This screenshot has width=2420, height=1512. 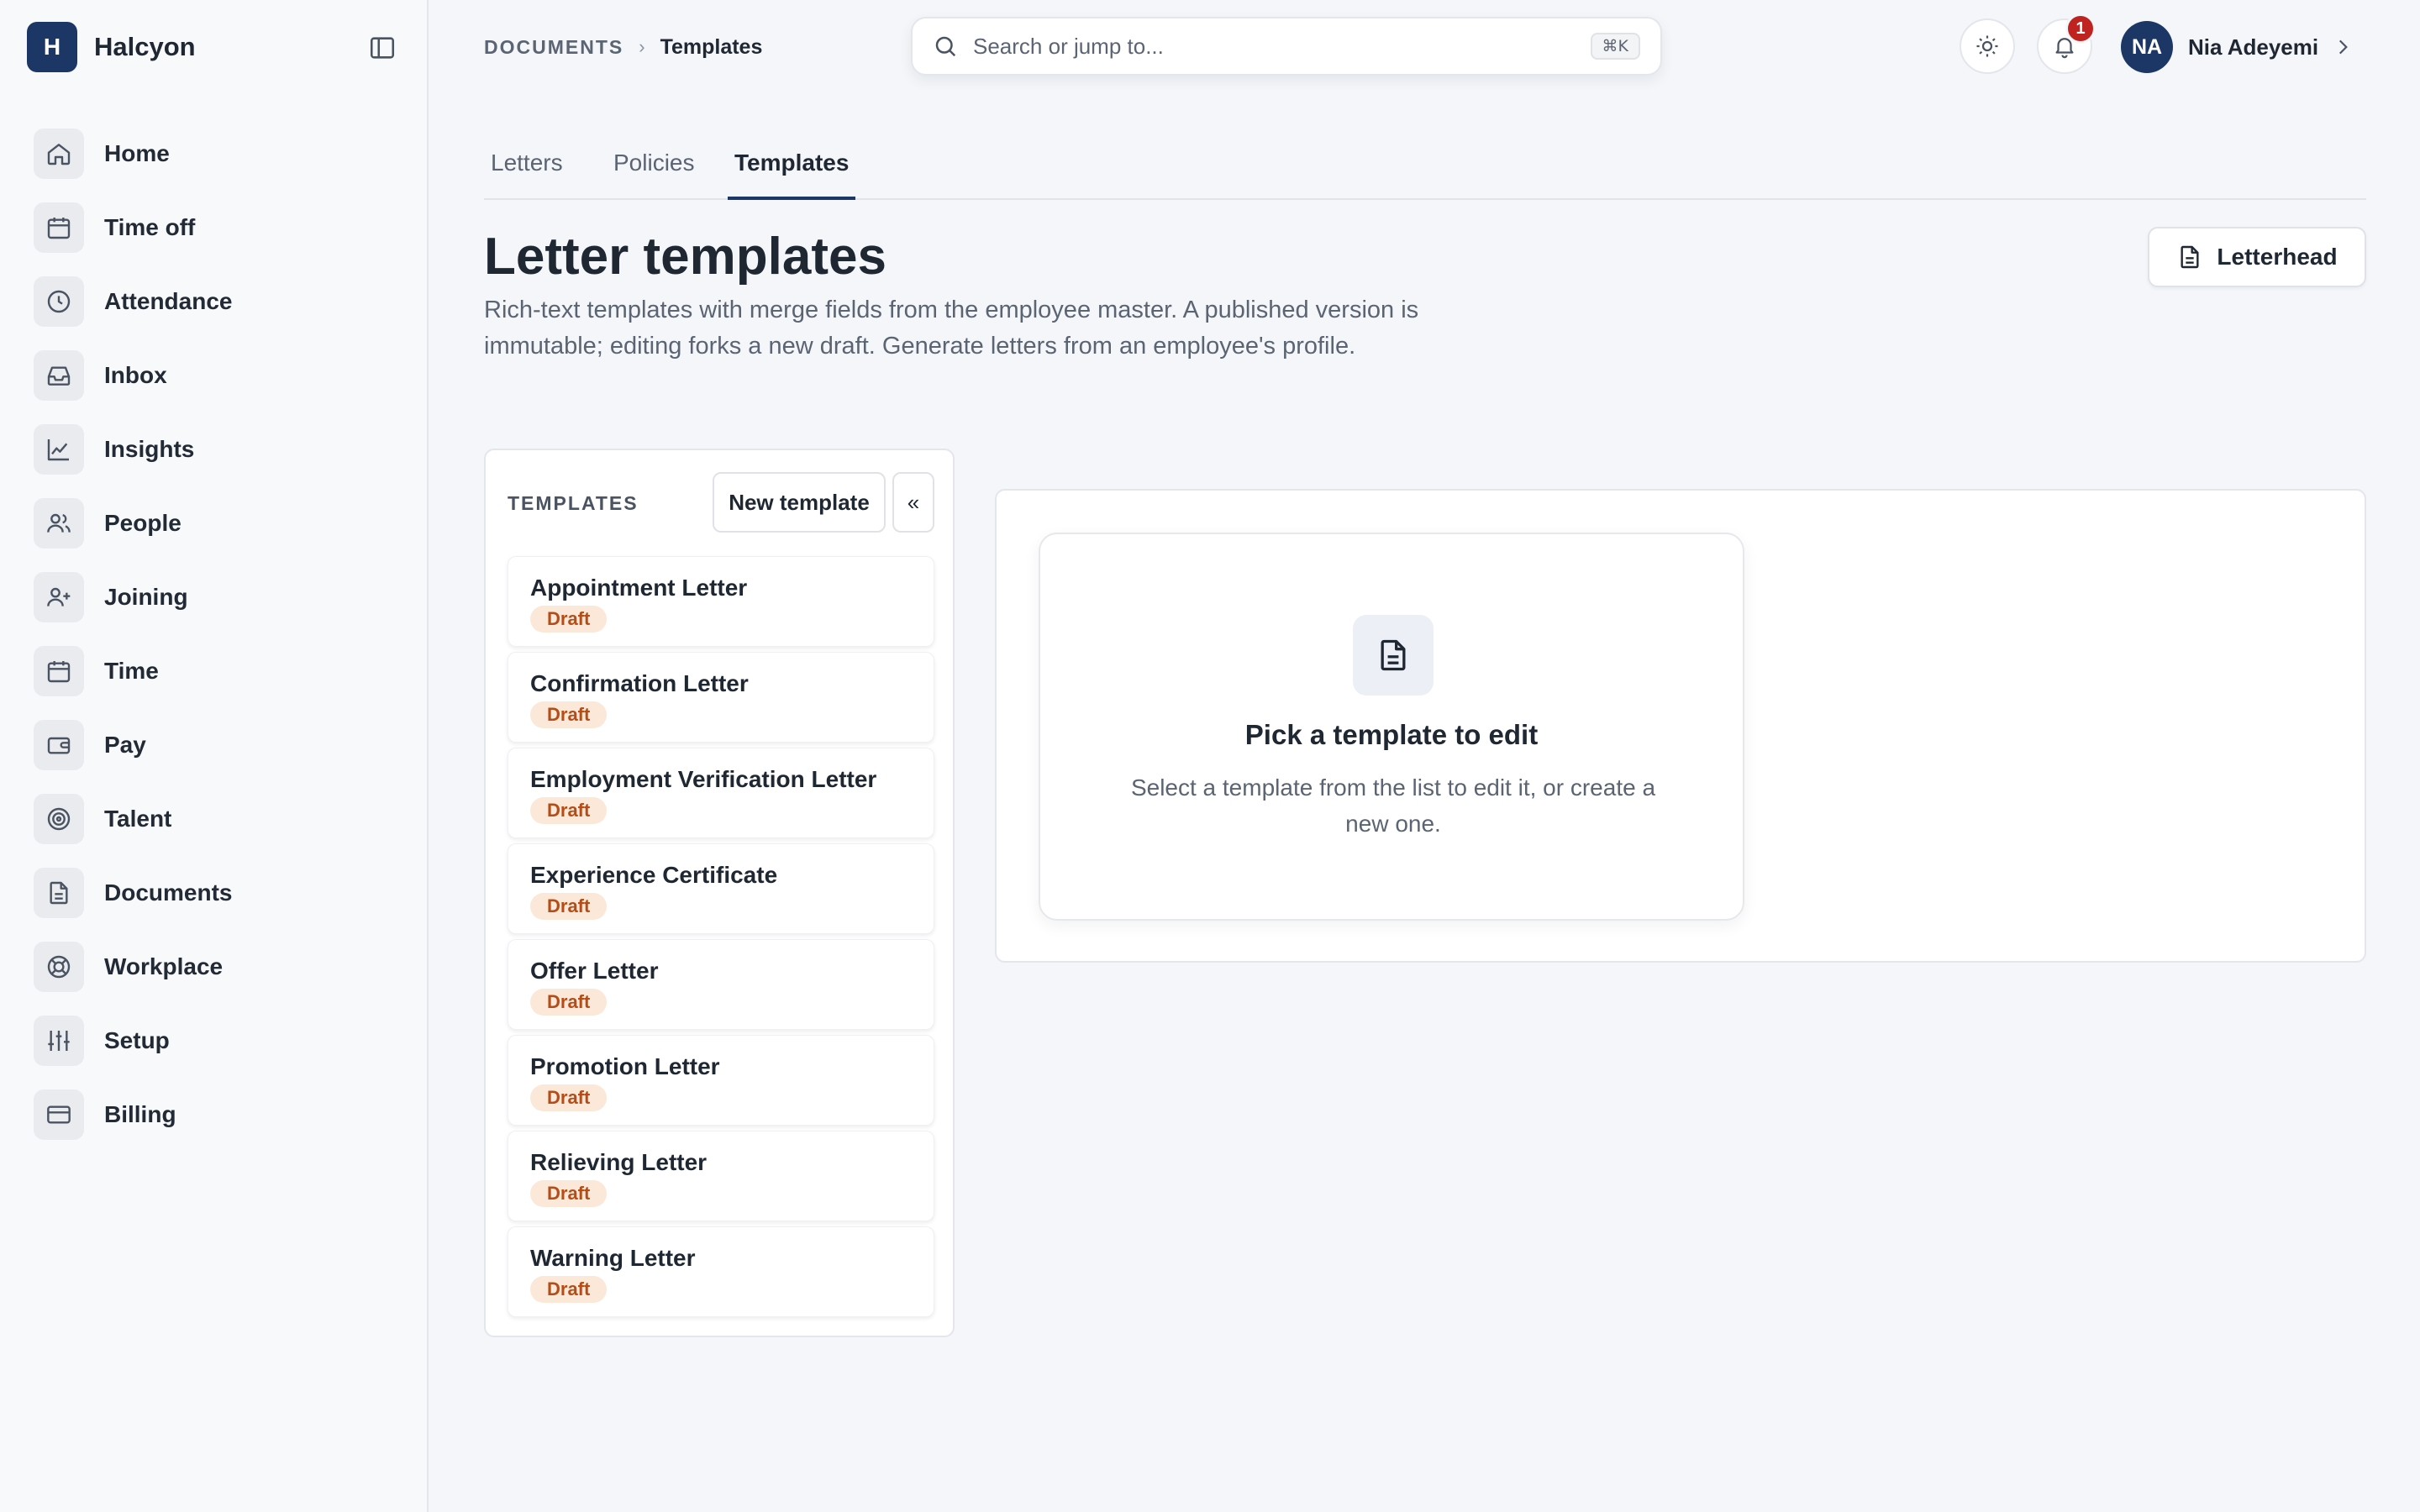 I want to click on sidebar-item-joining: Joining, so click(x=133, y=597).